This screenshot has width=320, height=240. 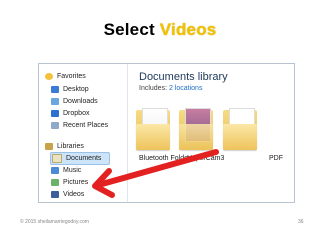 I want to click on arrow-shaft, so click(x=159, y=168).